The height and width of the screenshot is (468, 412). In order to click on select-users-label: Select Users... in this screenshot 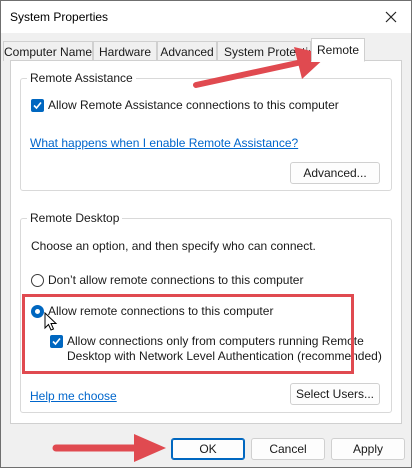, I will do `click(335, 394)`.